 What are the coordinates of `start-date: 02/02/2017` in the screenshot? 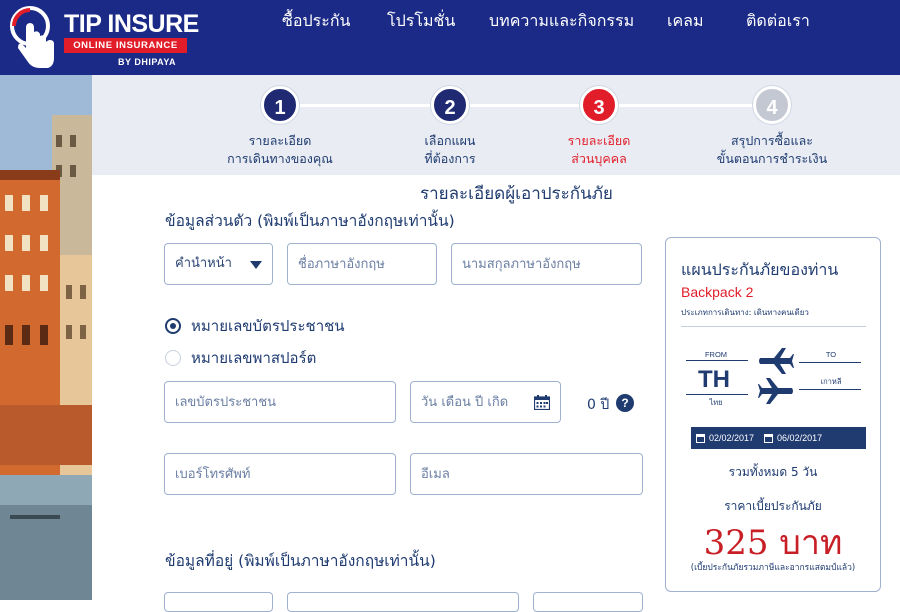 It's located at (725, 438).